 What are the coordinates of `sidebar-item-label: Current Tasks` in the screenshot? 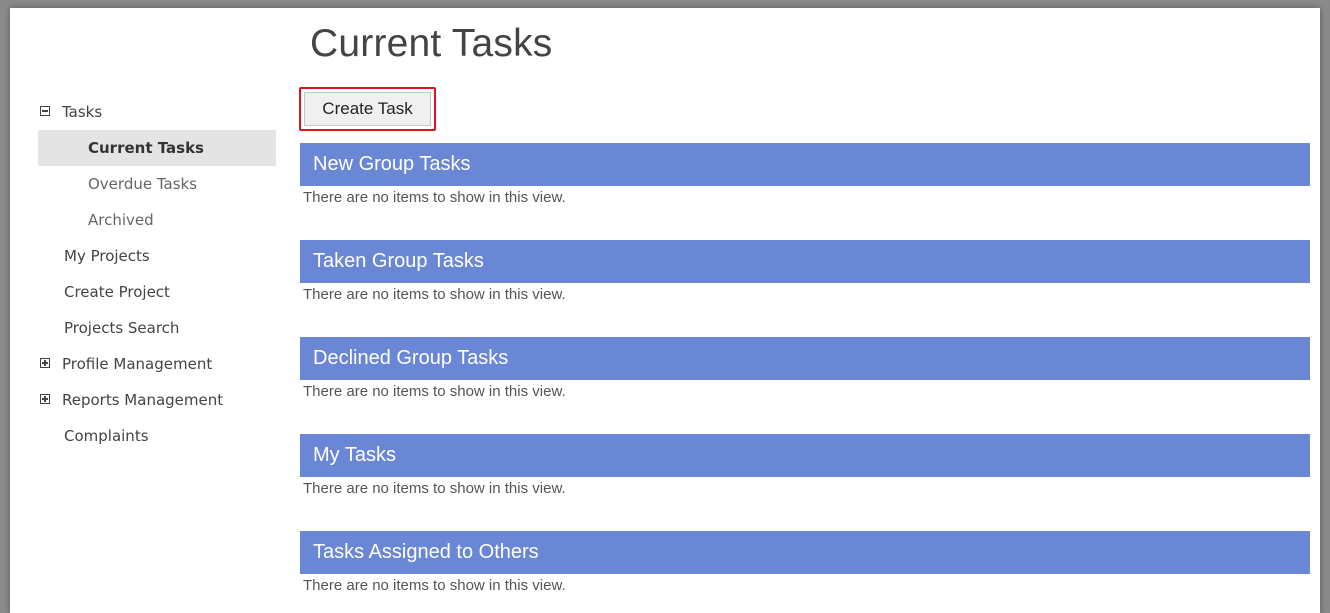 It's located at (146, 148).